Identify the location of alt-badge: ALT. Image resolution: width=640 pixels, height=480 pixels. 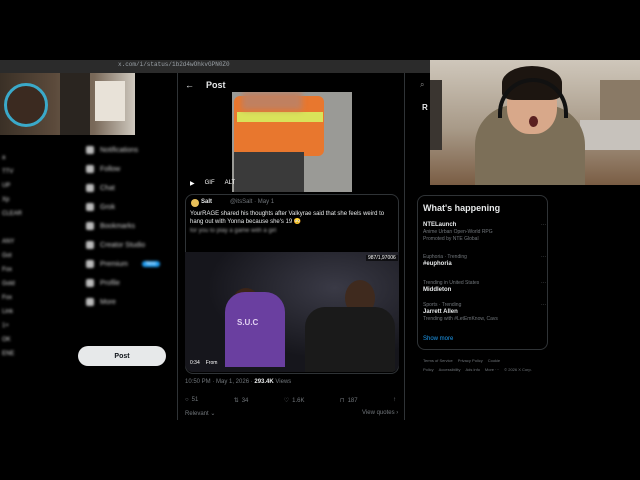
(230, 183).